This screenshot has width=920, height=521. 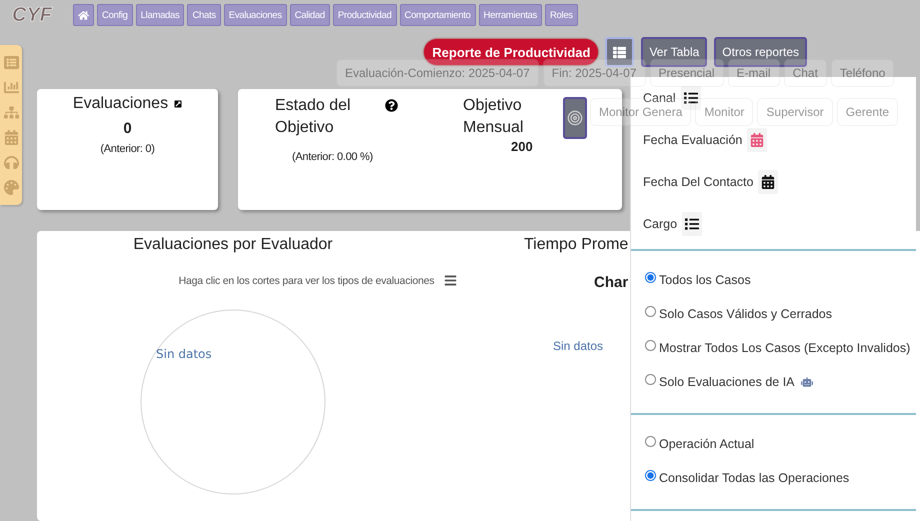 I want to click on filter-chip: Gerente, so click(x=867, y=112).